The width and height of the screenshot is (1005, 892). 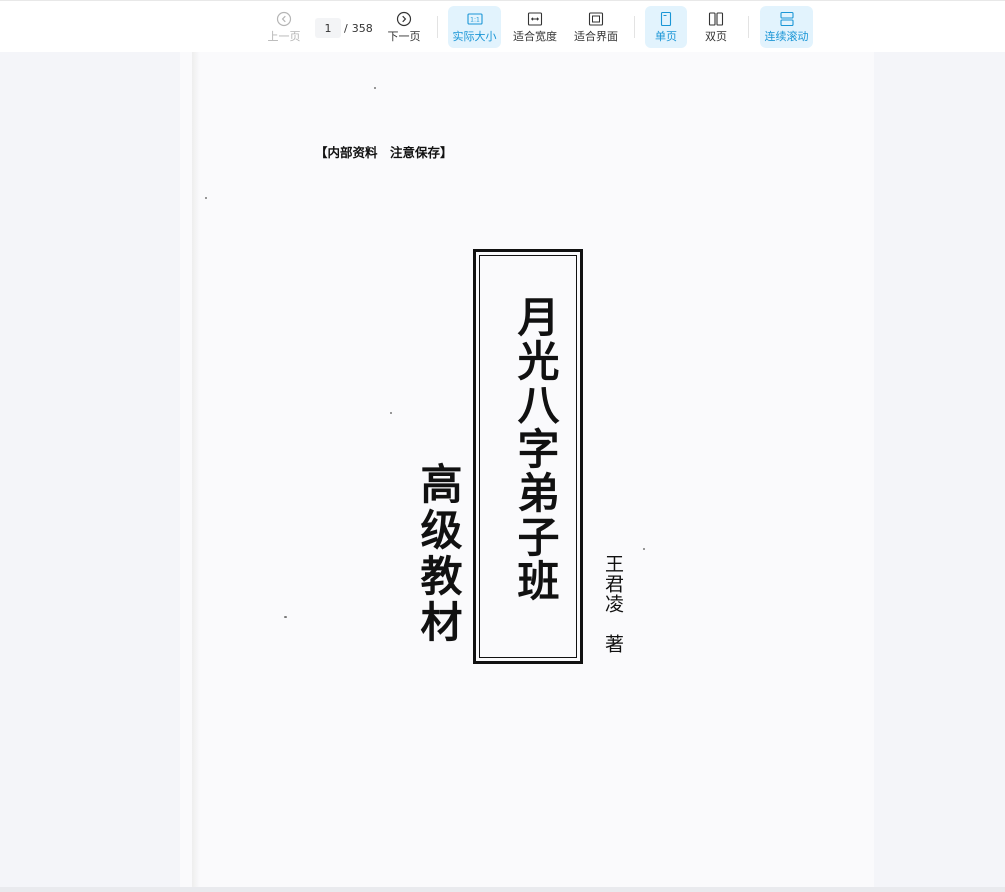 I want to click on scan-edge-shadow, so click(x=196, y=470).